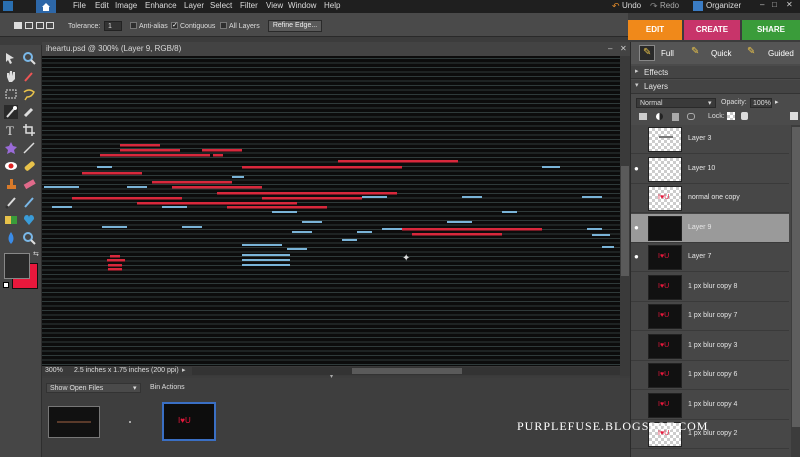 Image resolution: width=800 pixels, height=457 pixels. I want to click on effects-panel-header: ▸ Effects, so click(715, 72).